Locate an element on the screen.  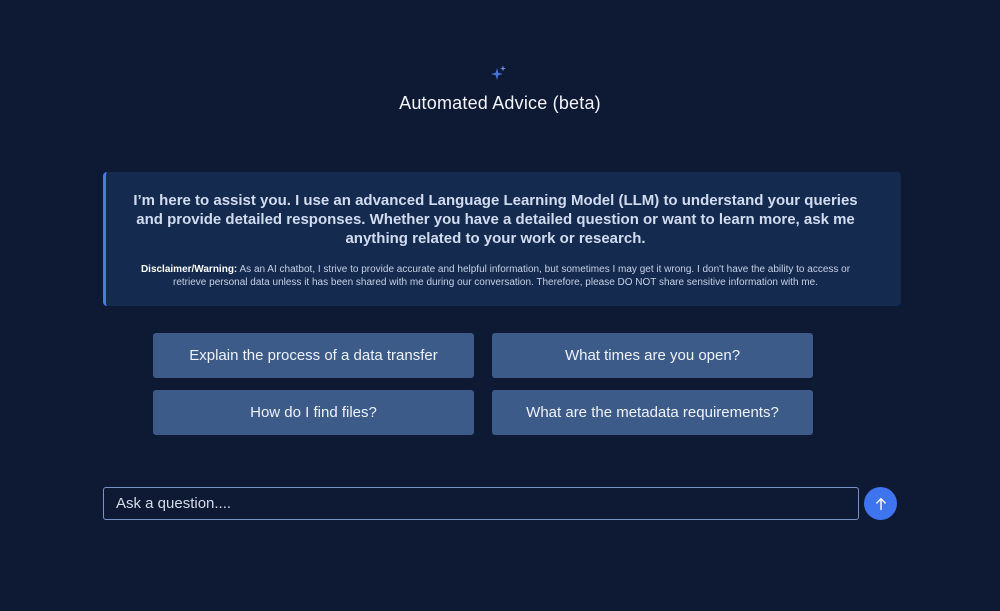
disclaimer-label: Disclaimer/Warning: is located at coordinates (189, 269).